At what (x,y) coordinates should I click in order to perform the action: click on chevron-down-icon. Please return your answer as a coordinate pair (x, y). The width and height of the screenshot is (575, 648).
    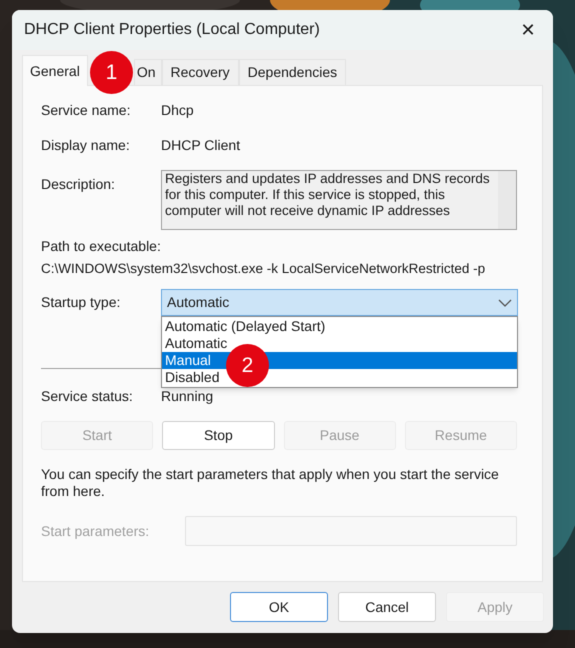
    Looking at the image, I should click on (505, 302).